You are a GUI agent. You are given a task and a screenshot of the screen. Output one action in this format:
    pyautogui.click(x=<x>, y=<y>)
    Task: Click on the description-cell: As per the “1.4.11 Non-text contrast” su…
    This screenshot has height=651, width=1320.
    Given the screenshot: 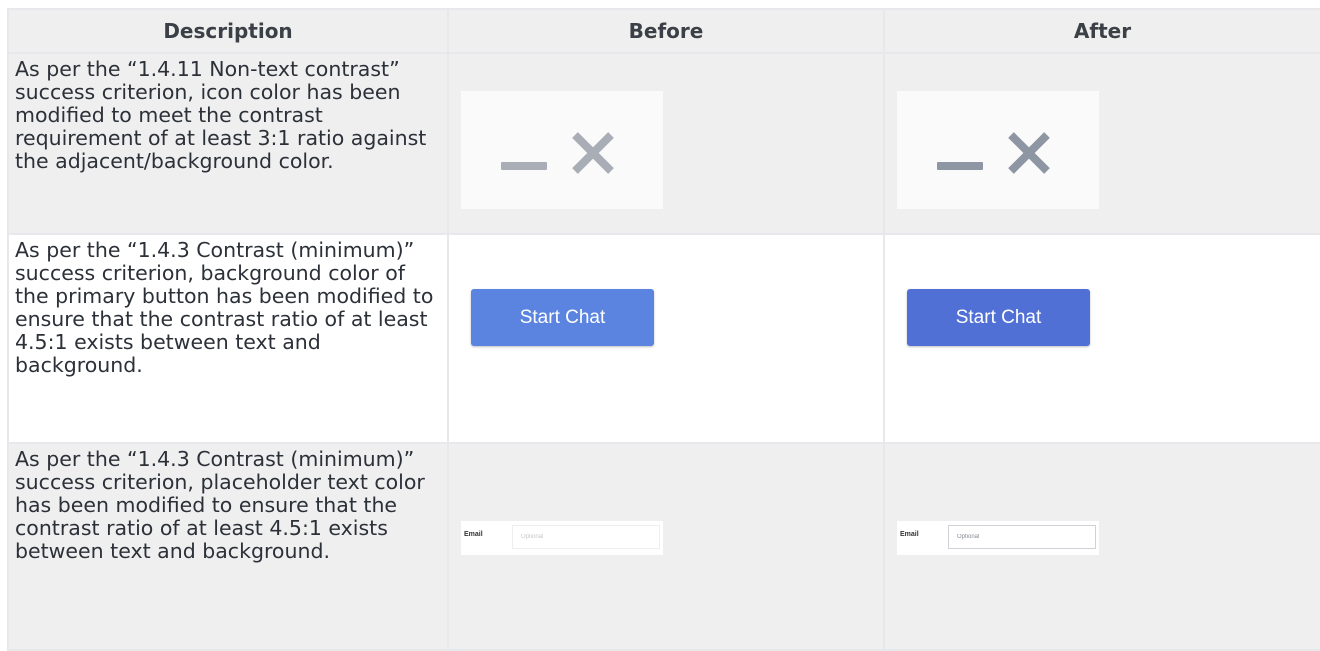 What is the action you would take?
    pyautogui.click(x=228, y=143)
    